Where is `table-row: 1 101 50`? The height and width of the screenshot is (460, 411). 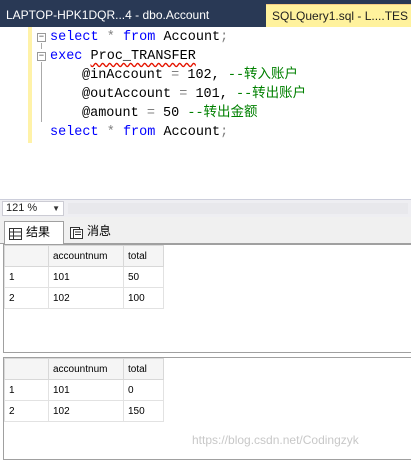
table-row: 1 101 50 is located at coordinates (84, 277).